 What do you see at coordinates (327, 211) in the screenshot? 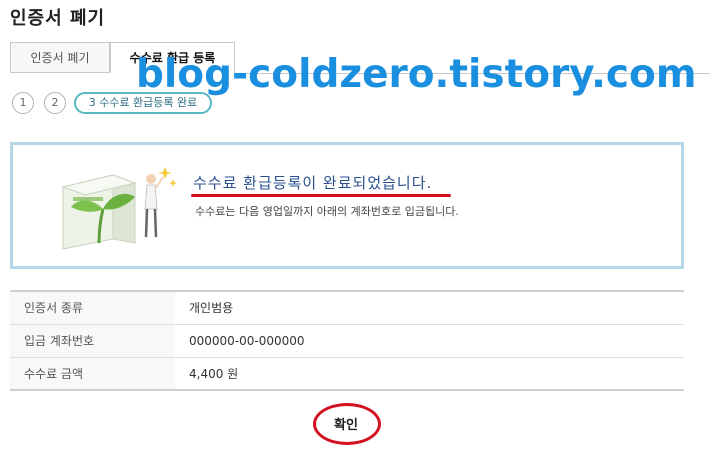
I see `completion-description: 수수료는 다음 영업일까지 아래의 계좌번호로 입금됩니다.` at bounding box center [327, 211].